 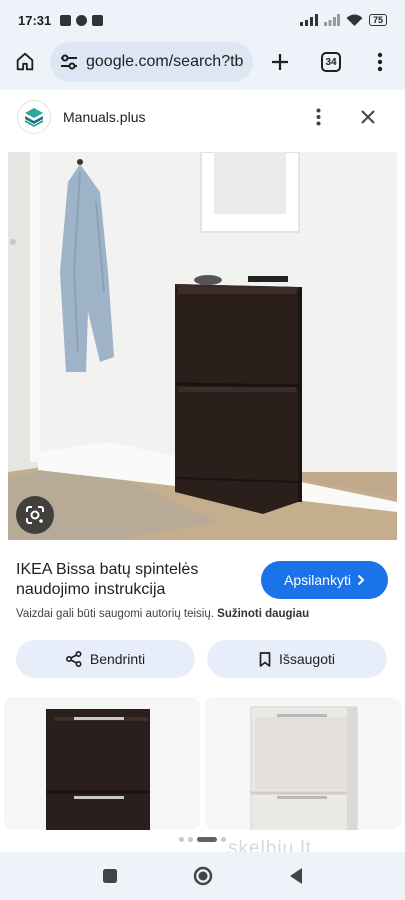 I want to click on dark-cabinet-thumbnail, so click(x=102, y=763).